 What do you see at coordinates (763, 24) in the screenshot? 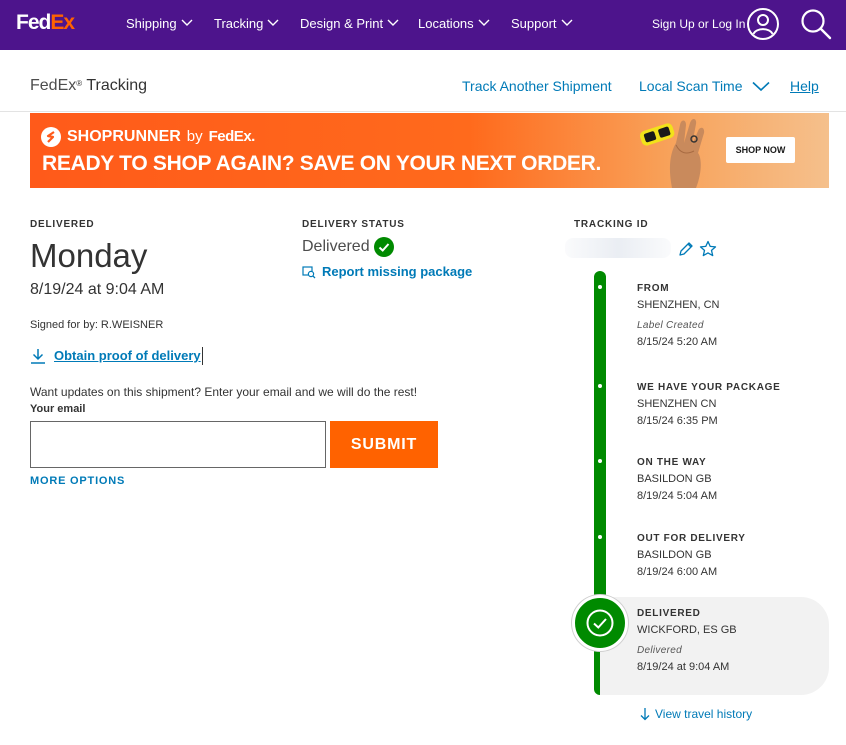
I see `user-account-icon` at bounding box center [763, 24].